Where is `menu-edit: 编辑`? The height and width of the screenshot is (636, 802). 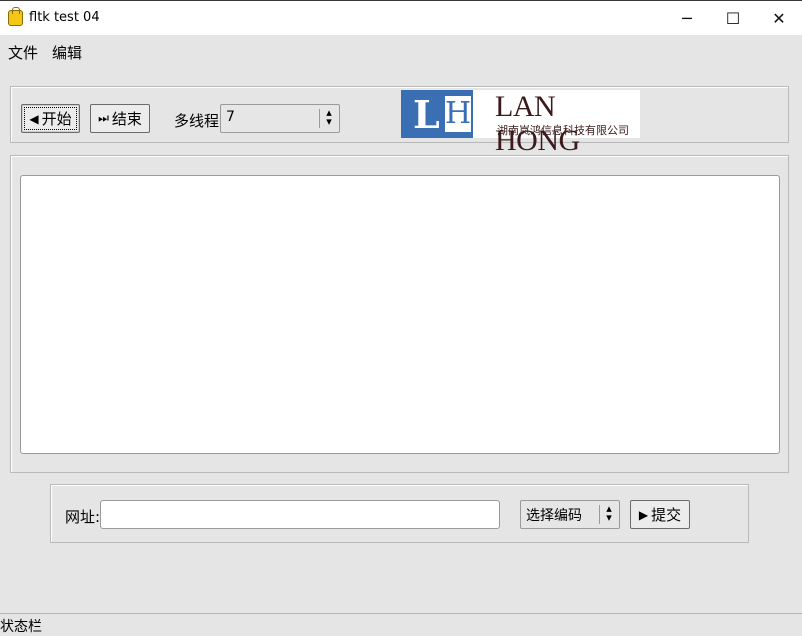 menu-edit: 编辑 is located at coordinates (67, 52).